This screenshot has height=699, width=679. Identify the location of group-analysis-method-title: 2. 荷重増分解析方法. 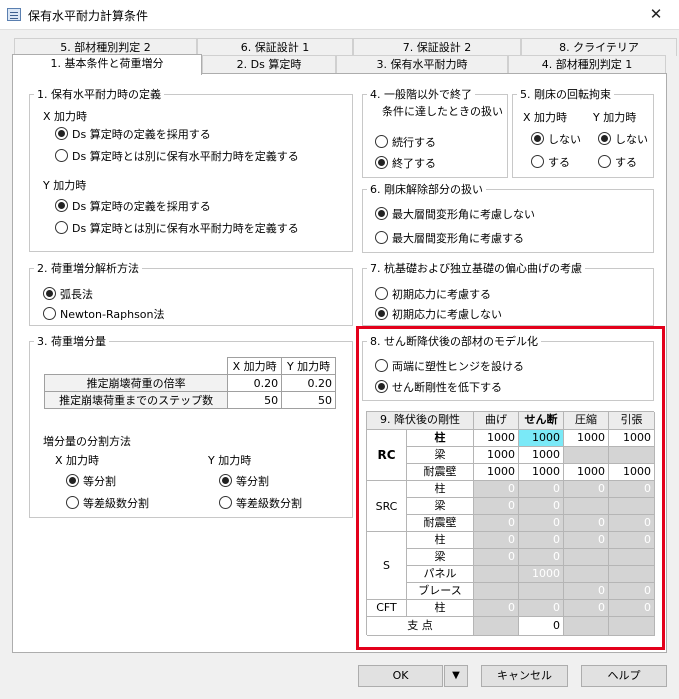
(88, 268).